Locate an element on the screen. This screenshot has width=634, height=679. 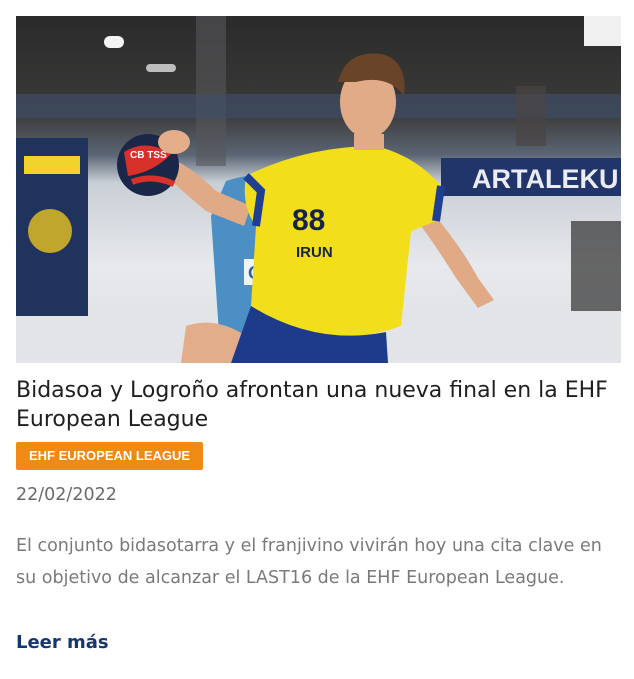
poster-figure is located at coordinates (50, 231).